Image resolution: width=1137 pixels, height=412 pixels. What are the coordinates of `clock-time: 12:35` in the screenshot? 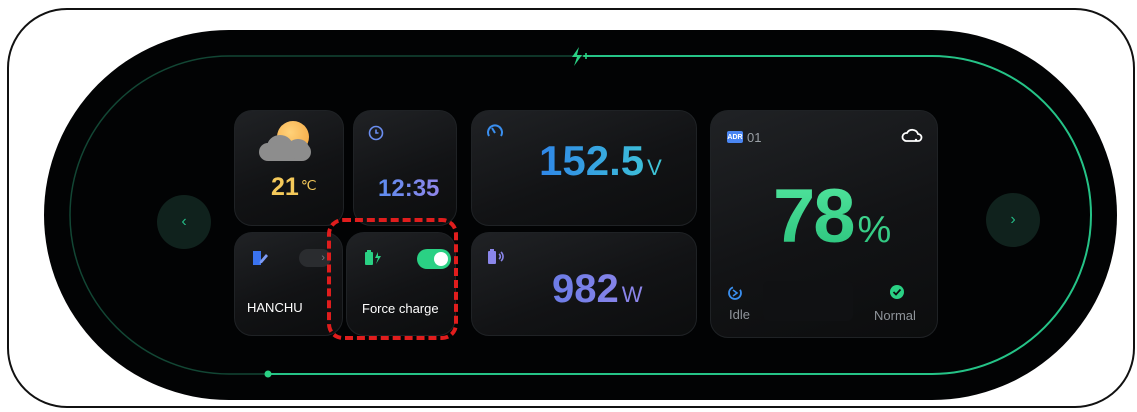 It's located at (409, 188).